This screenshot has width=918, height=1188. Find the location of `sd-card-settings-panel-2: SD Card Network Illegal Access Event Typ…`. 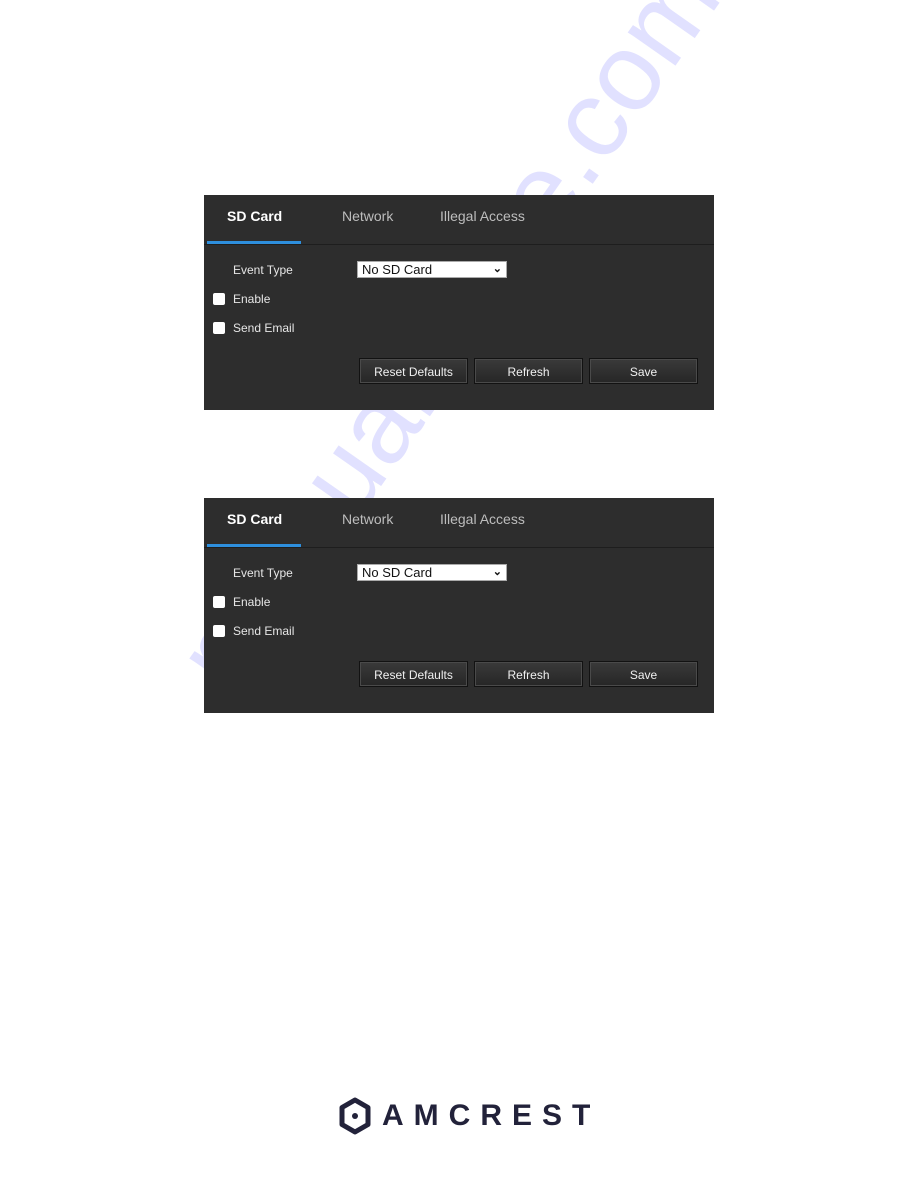

sd-card-settings-panel-2: SD Card Network Illegal Access Event Typ… is located at coordinates (459, 605).